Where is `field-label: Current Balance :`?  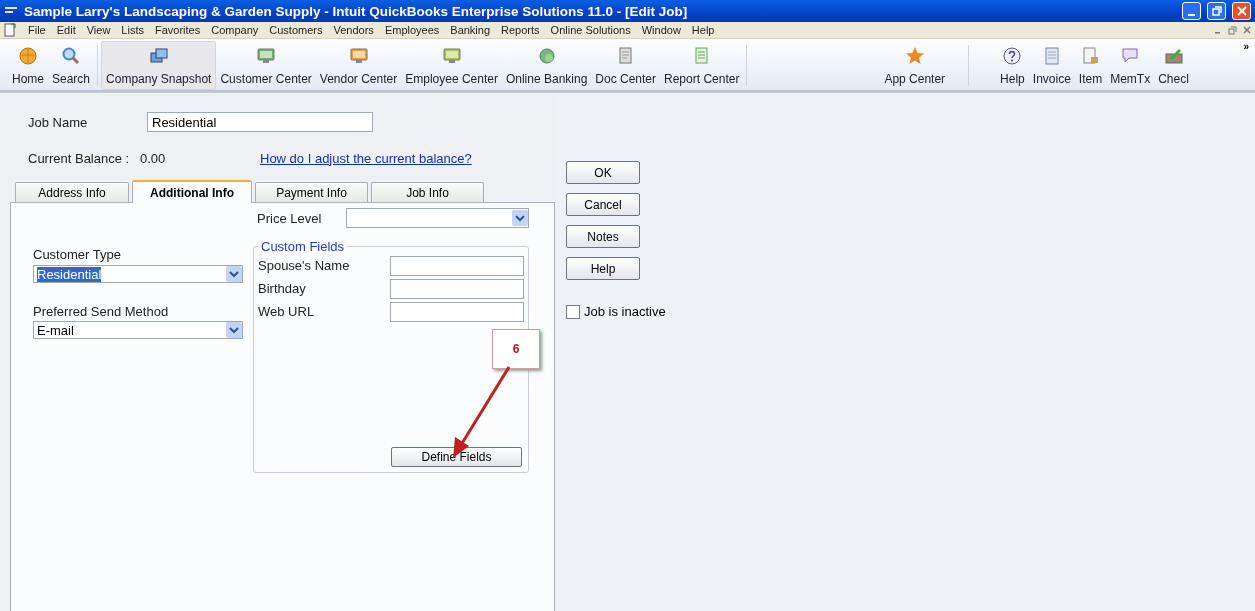 field-label: Current Balance : is located at coordinates (79, 158).